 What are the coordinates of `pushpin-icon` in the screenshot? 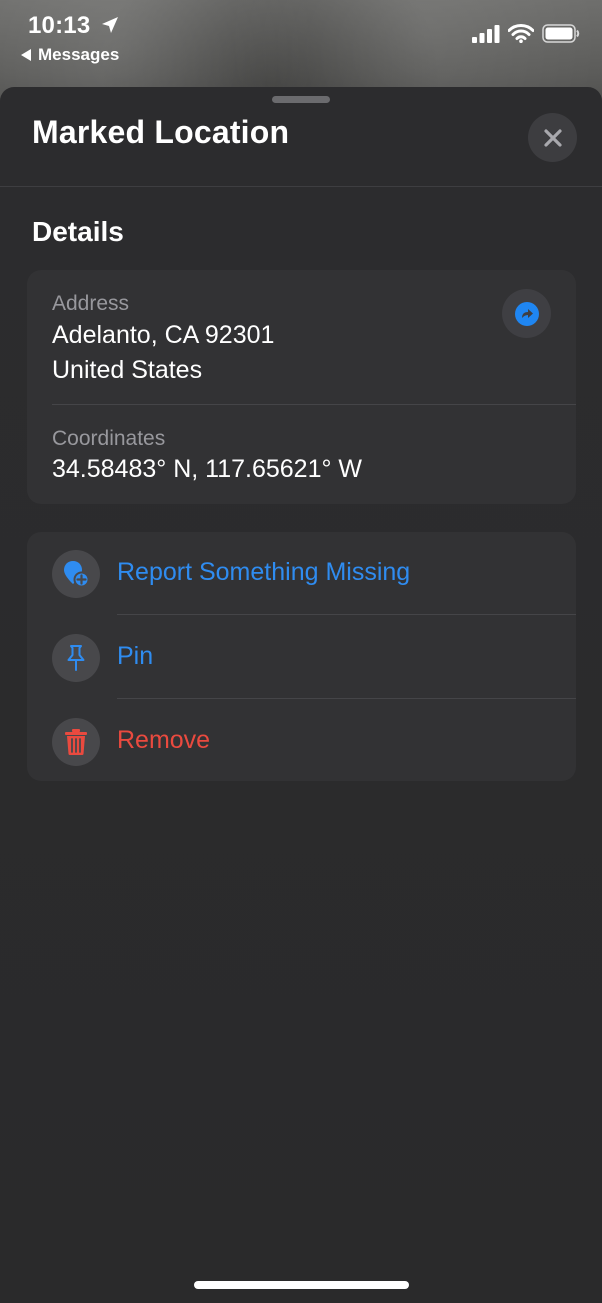 It's located at (76, 658).